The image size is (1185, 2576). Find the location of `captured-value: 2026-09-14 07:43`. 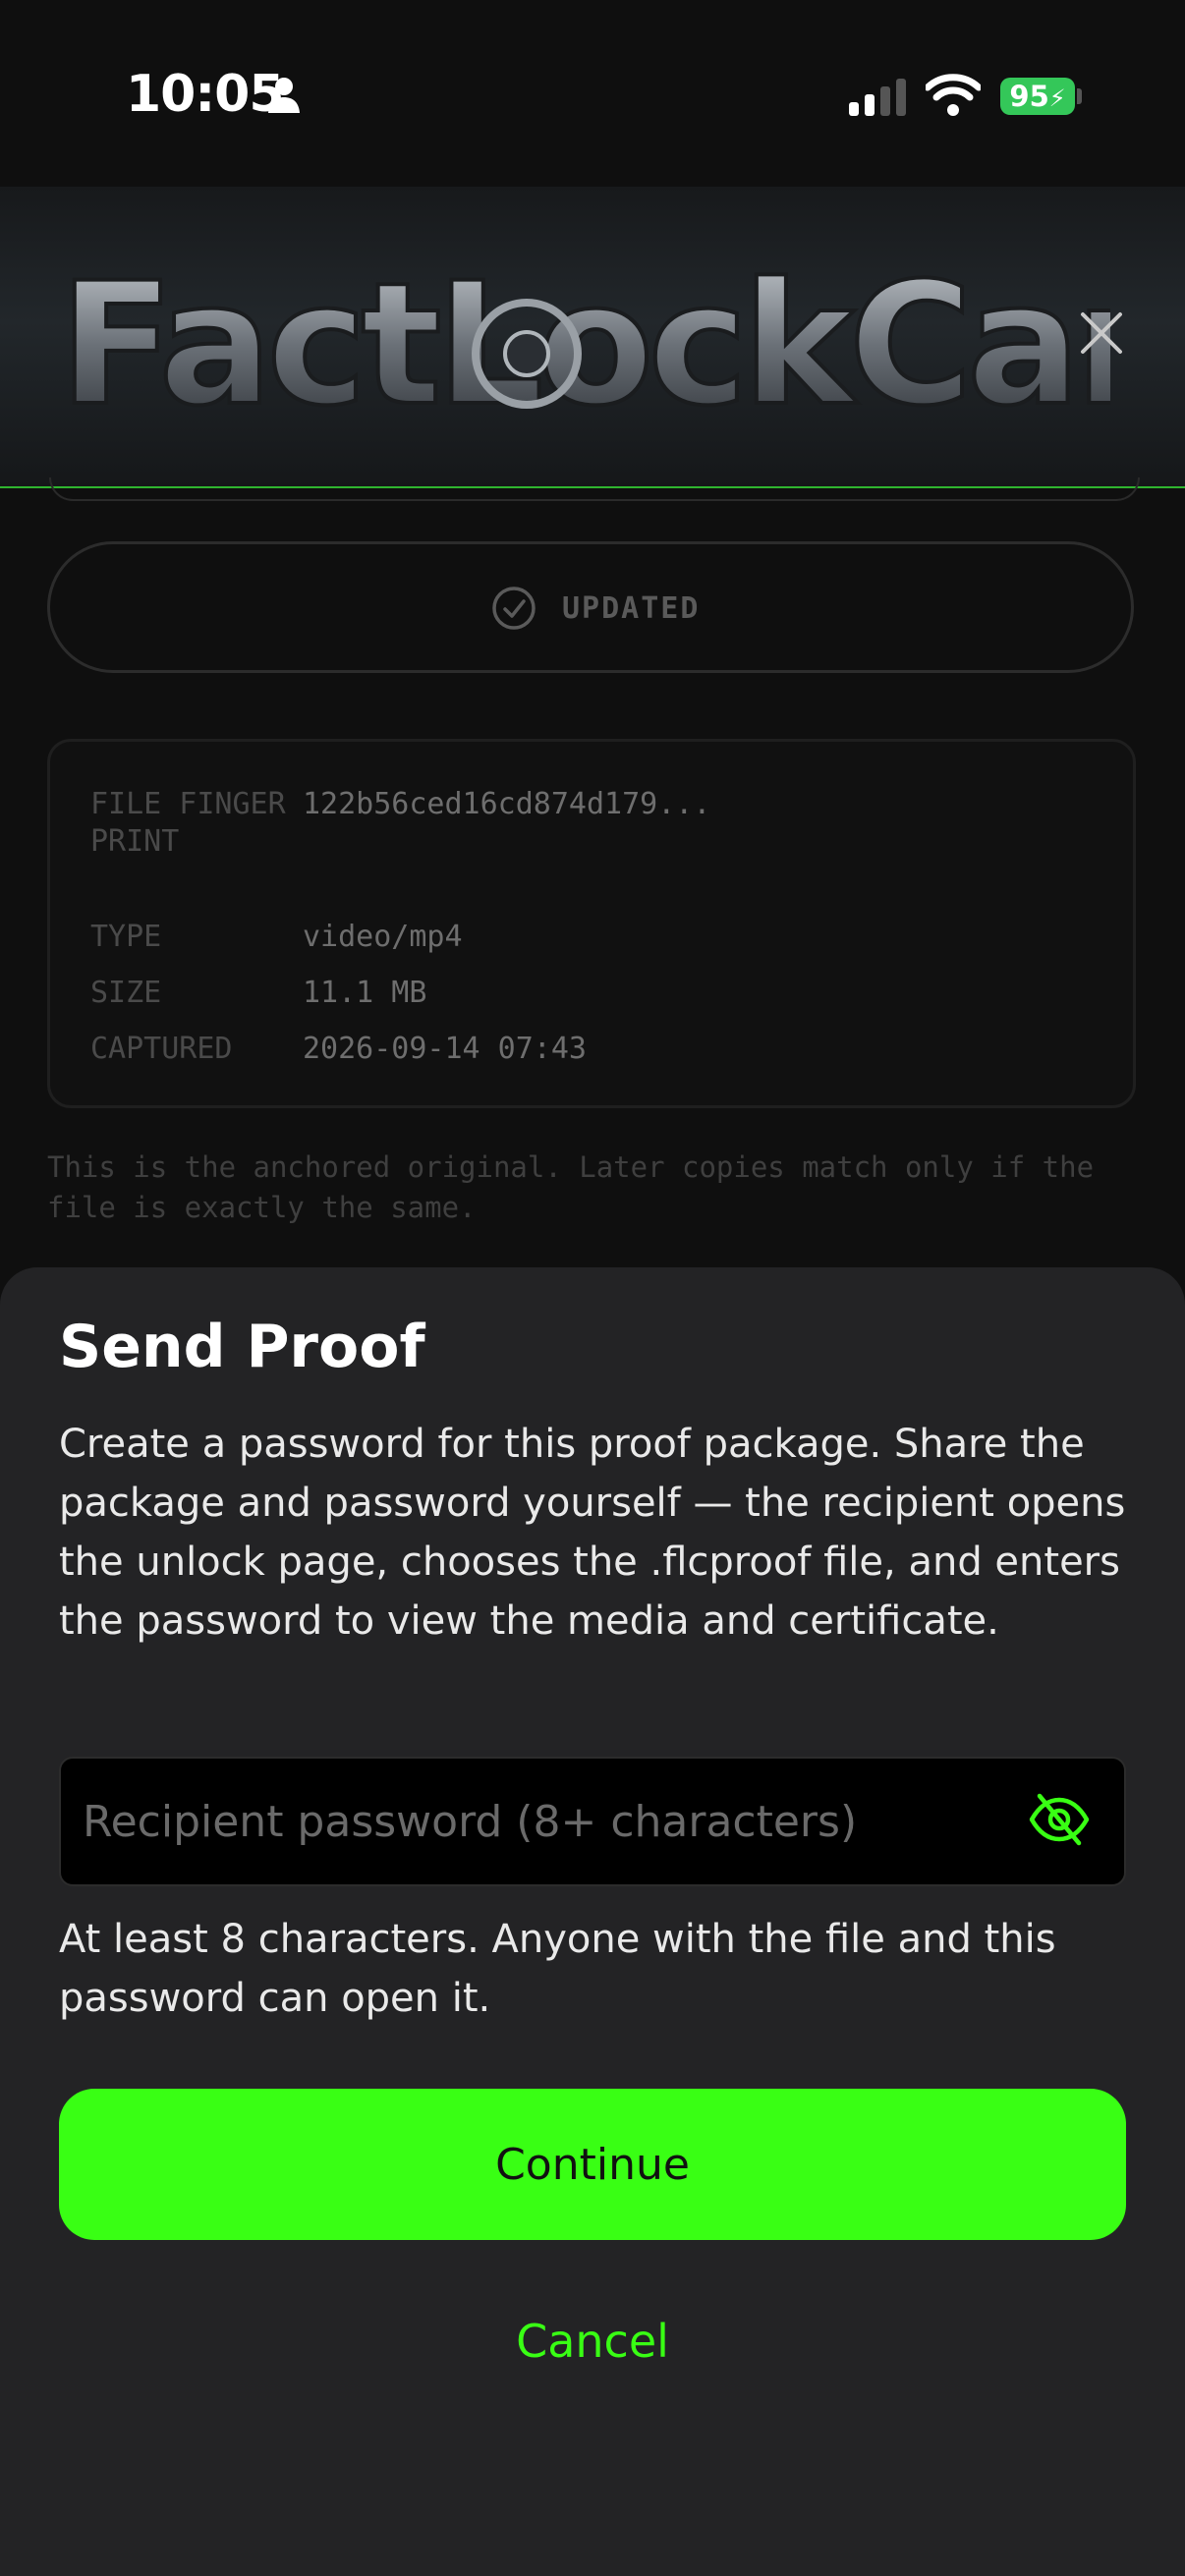

captured-value: 2026-09-14 07:43 is located at coordinates (445, 1049).